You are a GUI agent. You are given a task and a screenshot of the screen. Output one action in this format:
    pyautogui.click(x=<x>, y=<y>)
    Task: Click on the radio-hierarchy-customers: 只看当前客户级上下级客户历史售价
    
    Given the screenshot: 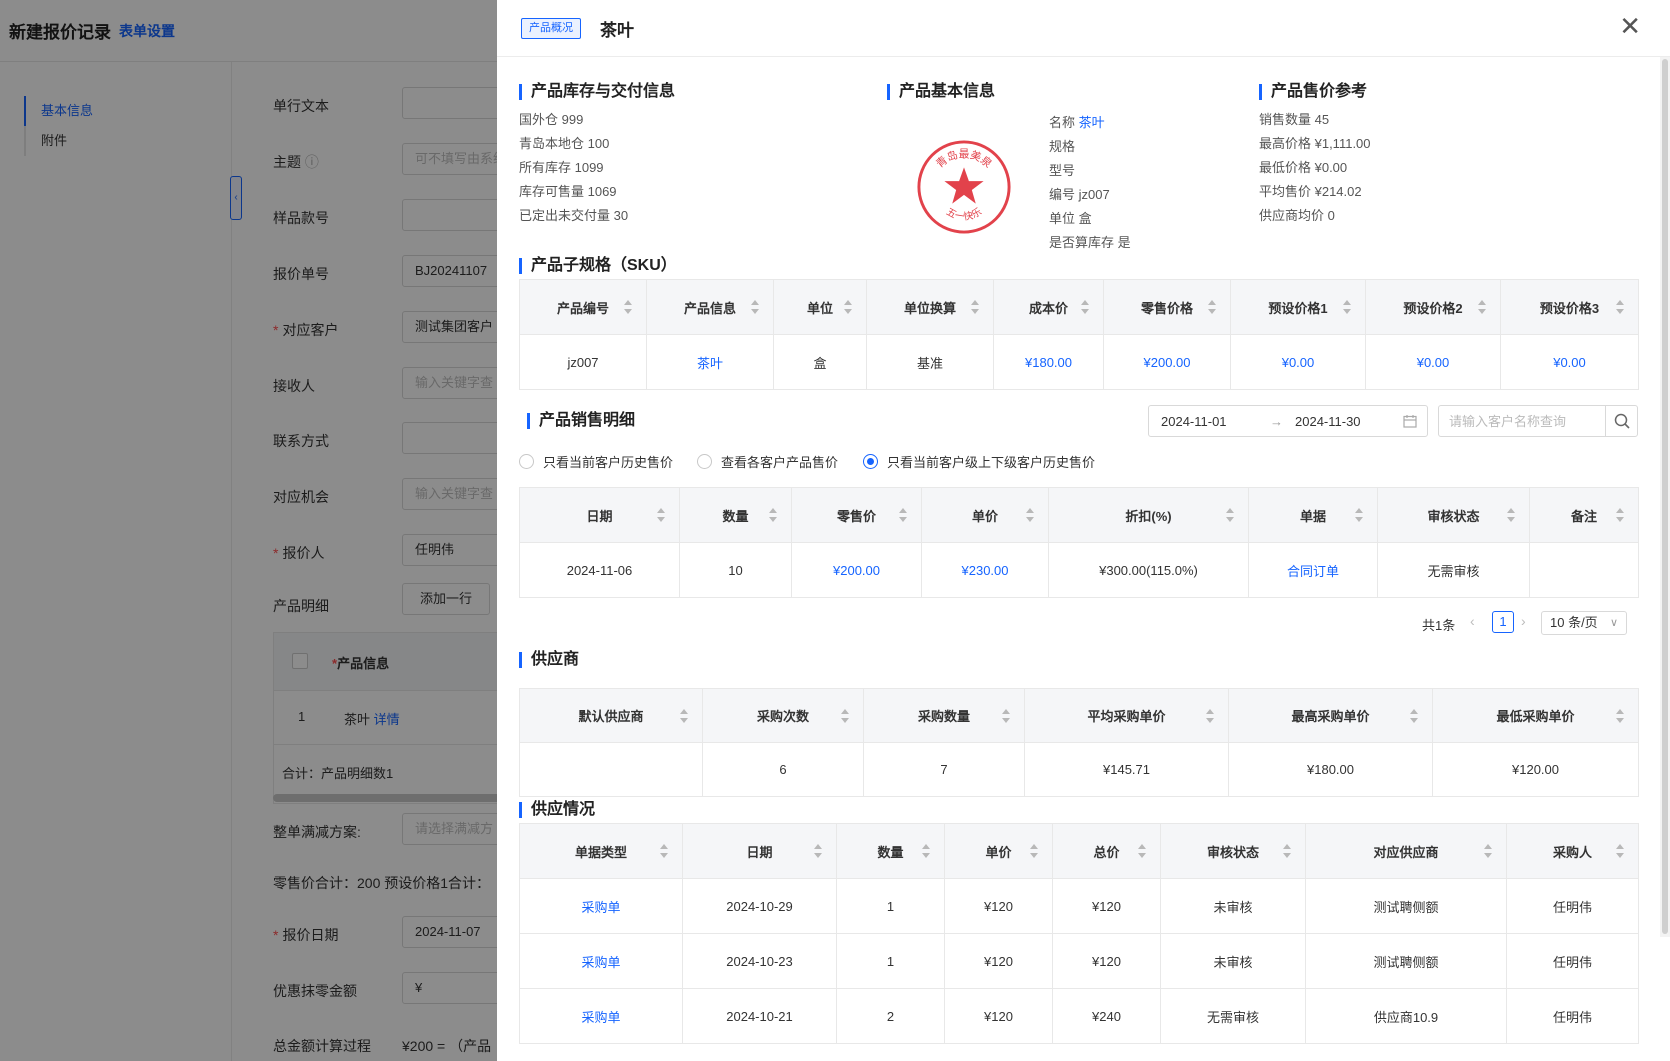 What is the action you would take?
    pyautogui.click(x=979, y=461)
    